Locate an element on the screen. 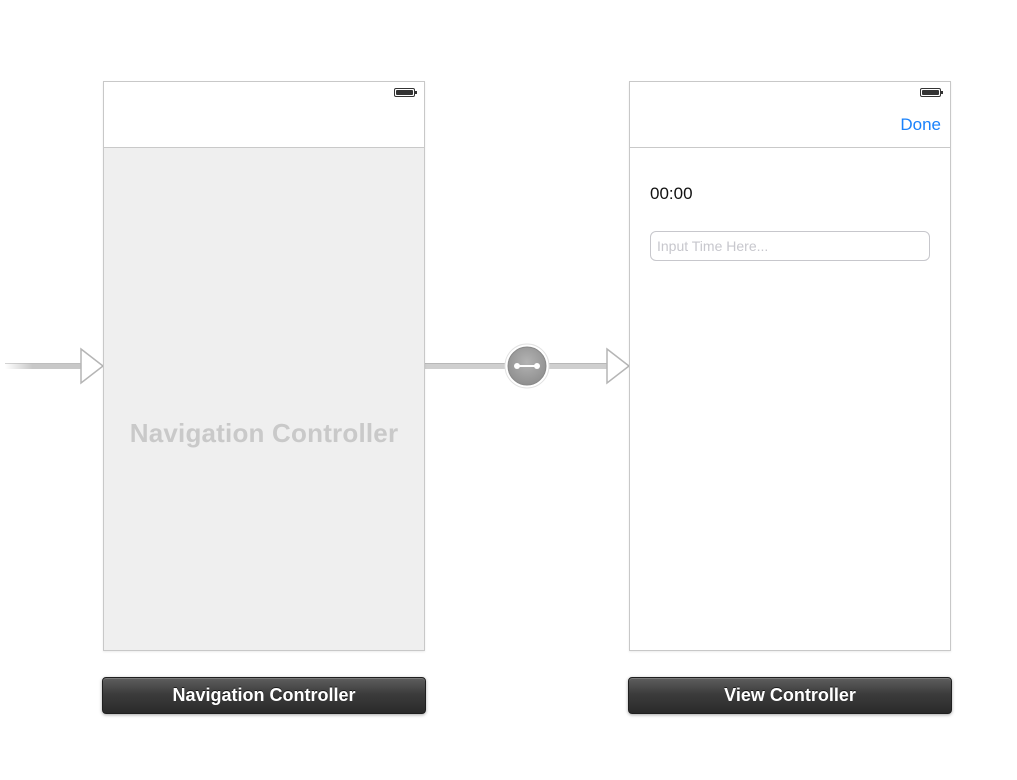  navigation-bar: Done is located at coordinates (790, 115).